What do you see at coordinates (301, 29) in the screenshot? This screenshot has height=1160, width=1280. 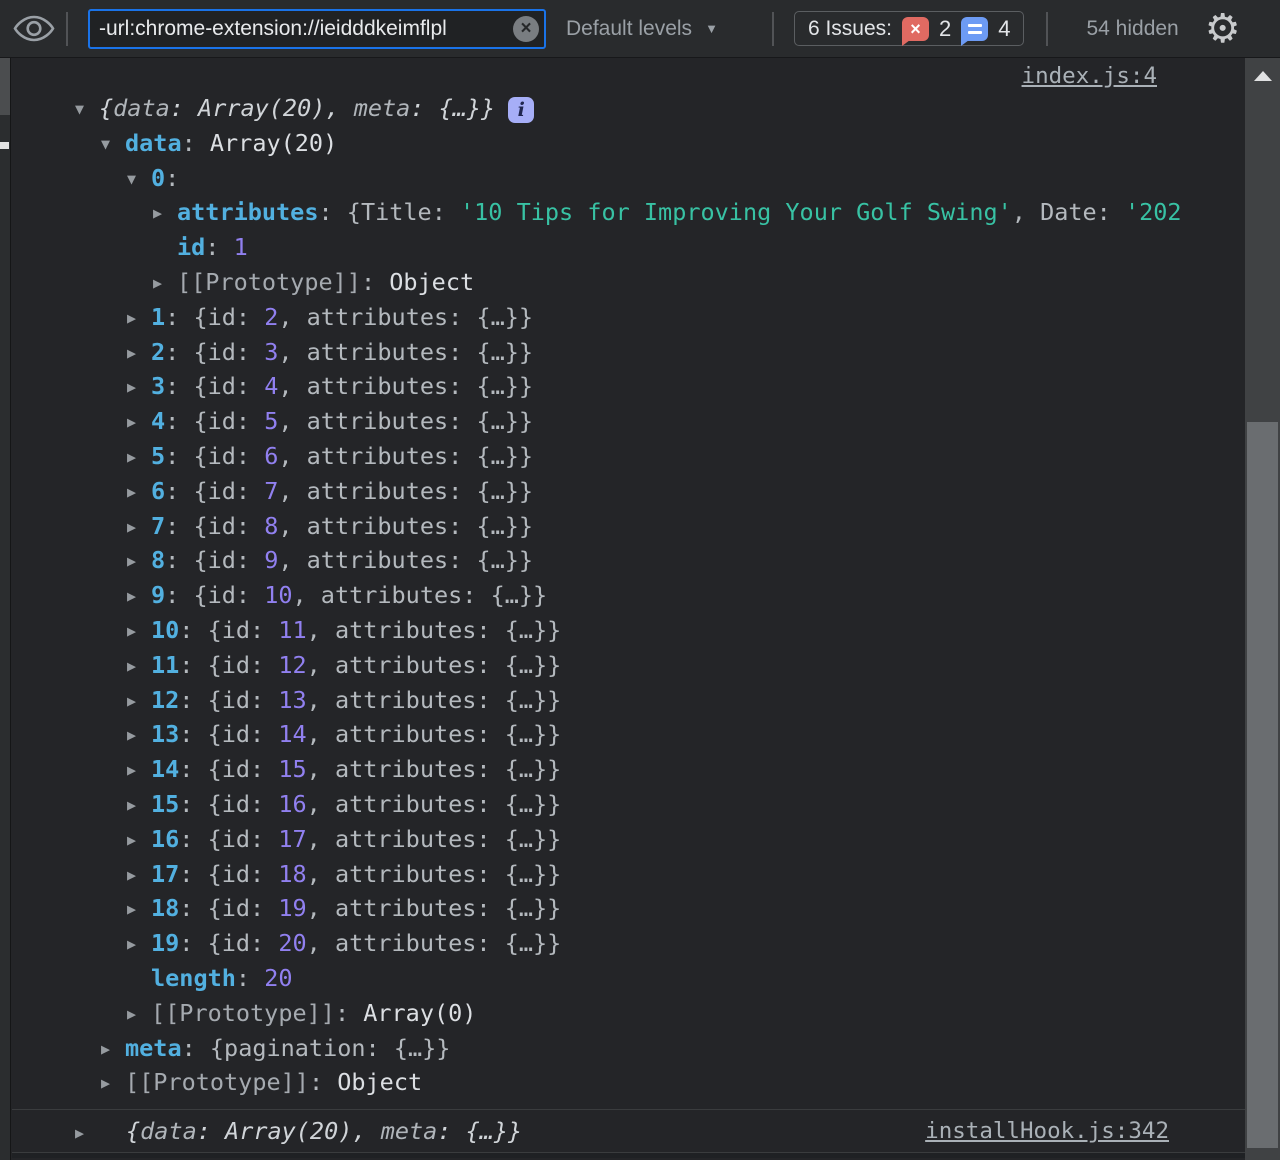 I see `filter-text: -url:chrome-extension://ieidddkeimflpl` at bounding box center [301, 29].